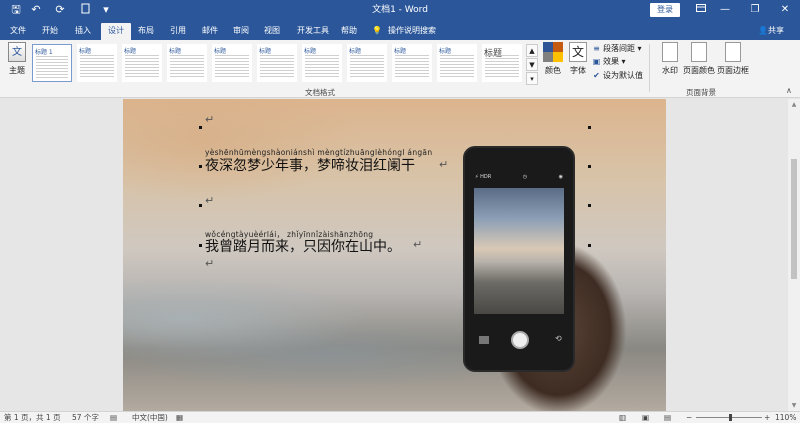  What do you see at coordinates (730, 417) in the screenshot?
I see `zoom-slider-knob` at bounding box center [730, 417].